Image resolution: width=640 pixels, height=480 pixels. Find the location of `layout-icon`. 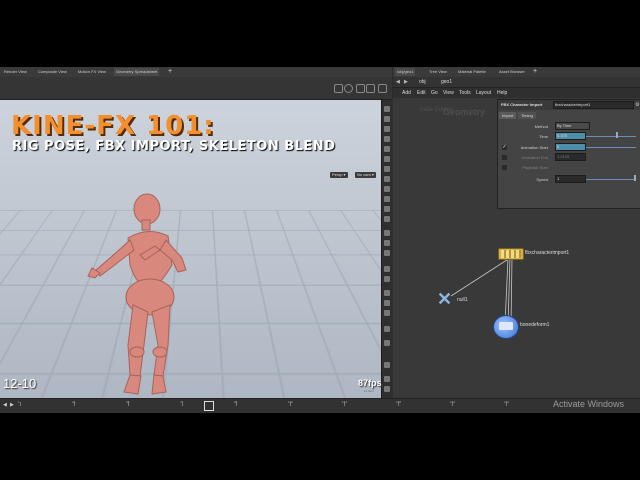

layout-icon is located at coordinates (370, 88).